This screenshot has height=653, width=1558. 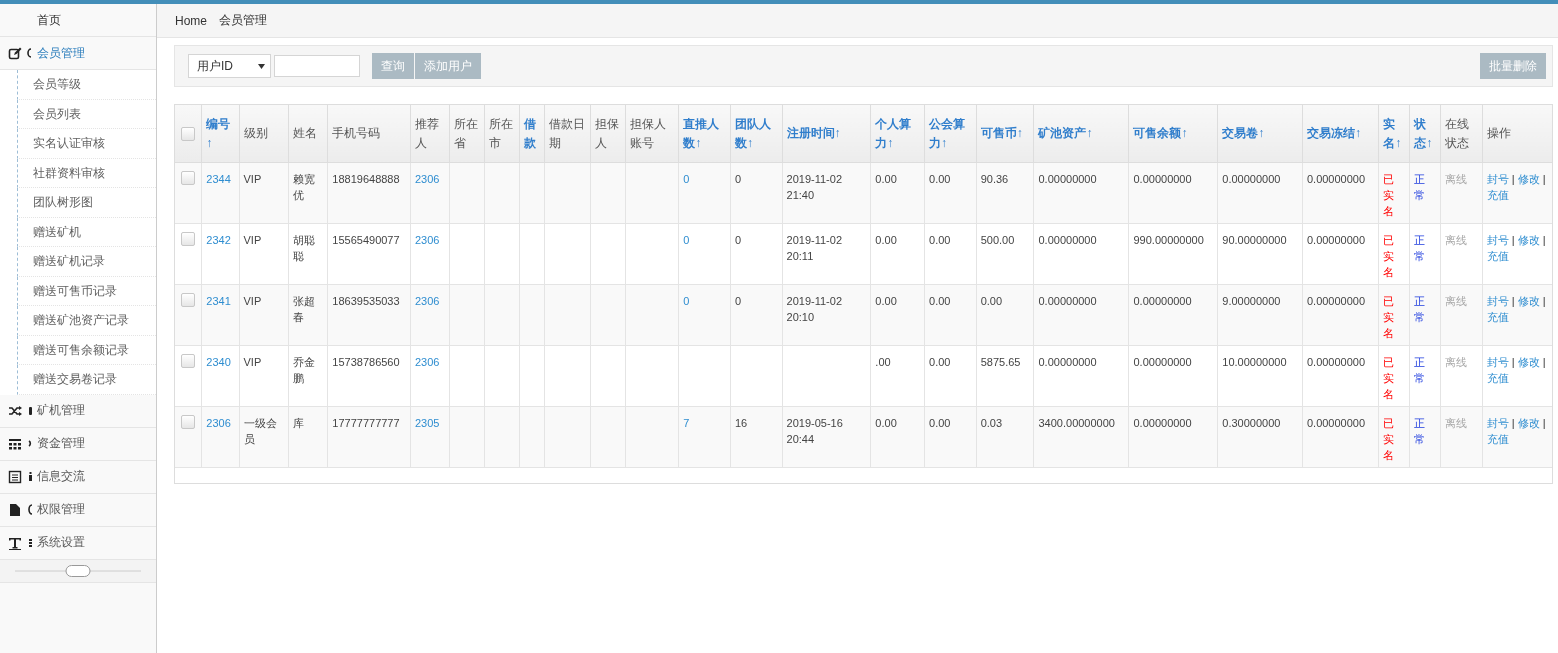 What do you see at coordinates (218, 301) in the screenshot?
I see `link: 2341` at bounding box center [218, 301].